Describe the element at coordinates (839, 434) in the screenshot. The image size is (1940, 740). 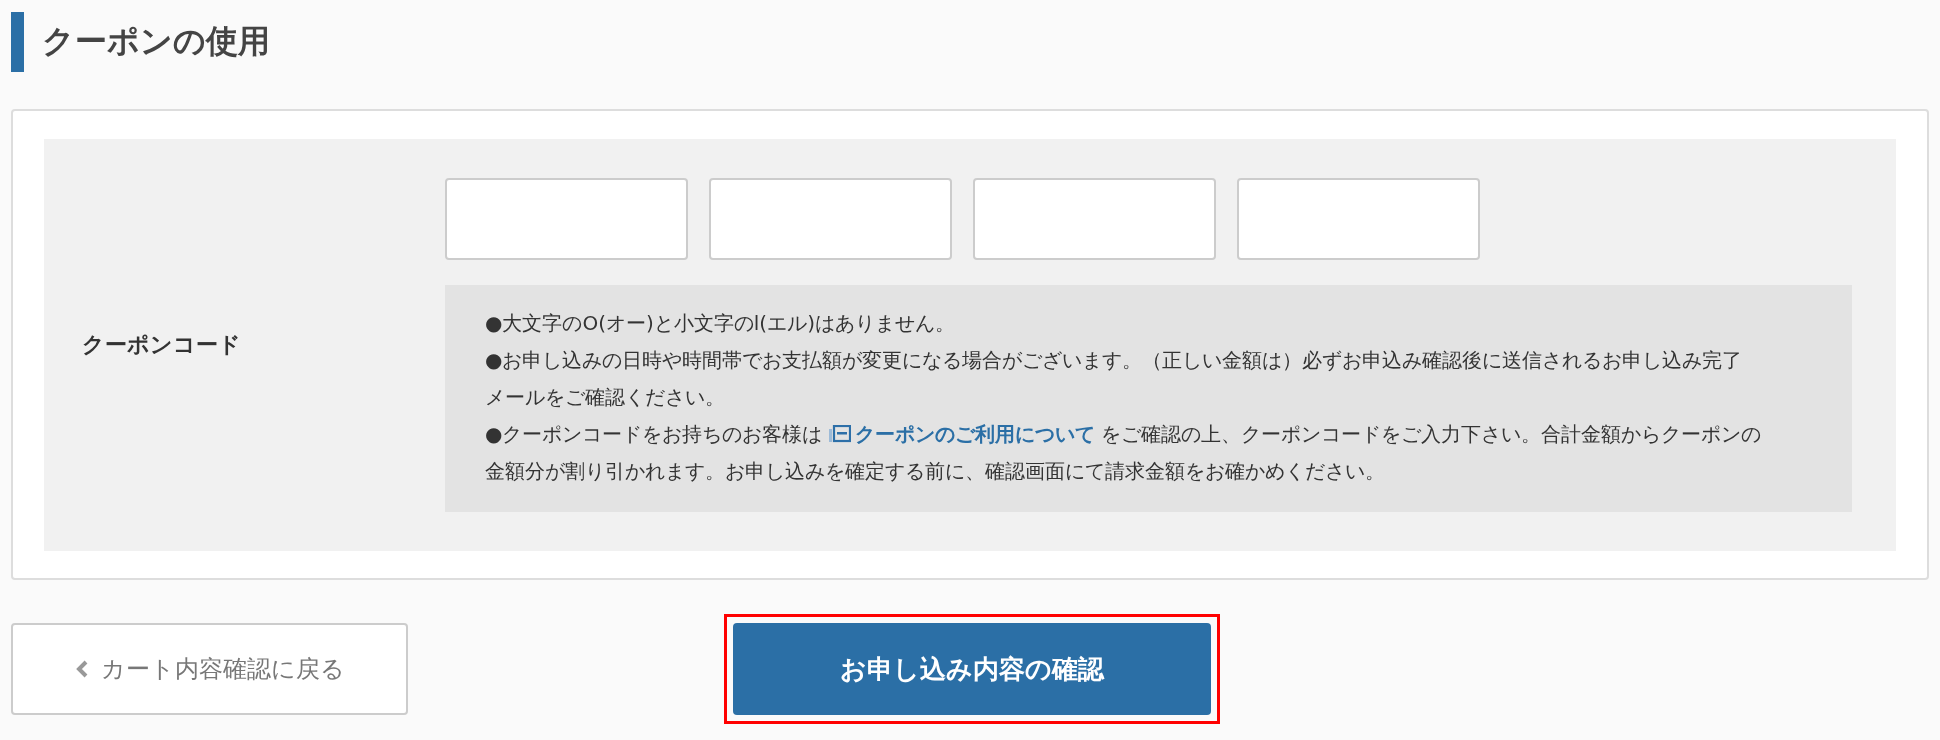
I see `window-icon` at that location.